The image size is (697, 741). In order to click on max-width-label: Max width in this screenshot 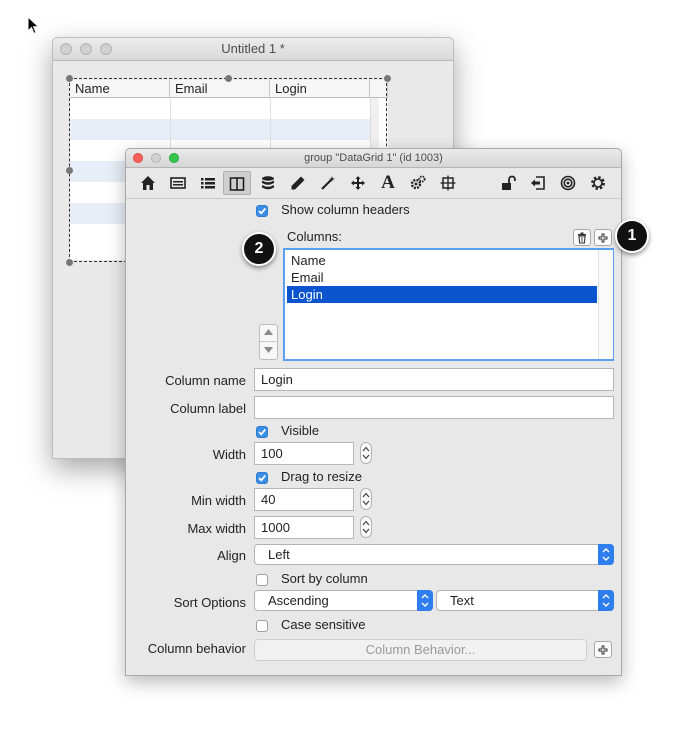, I will do `click(216, 528)`.